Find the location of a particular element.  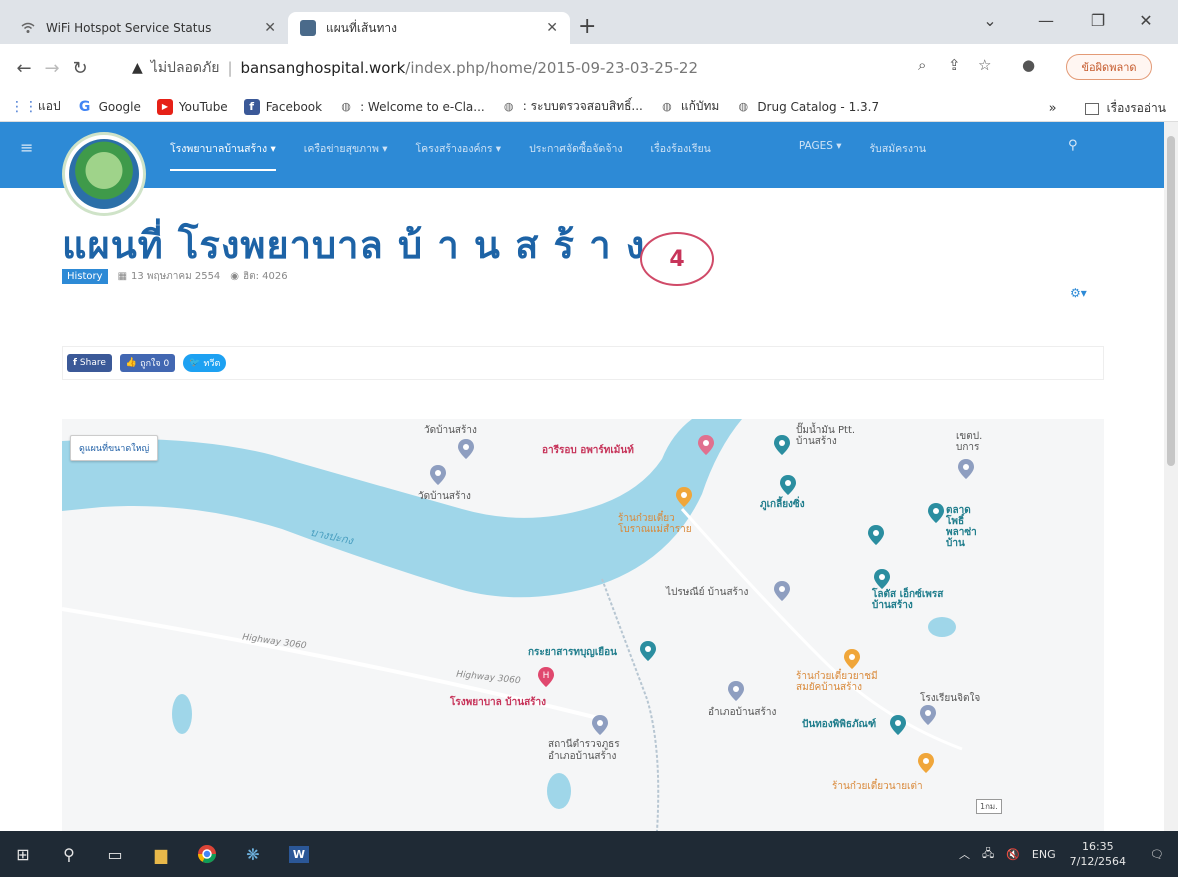

facebook-icon: f is located at coordinates (75, 363).